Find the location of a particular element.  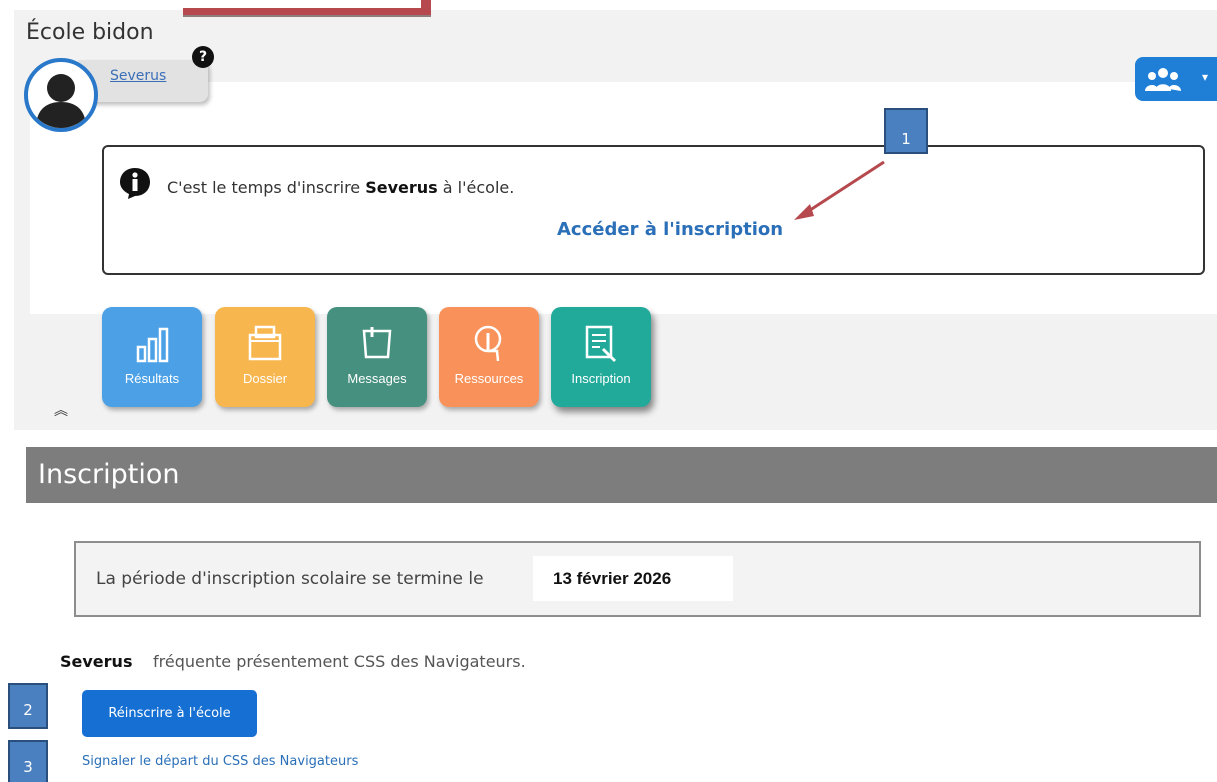

help-icon: ? is located at coordinates (203, 57).